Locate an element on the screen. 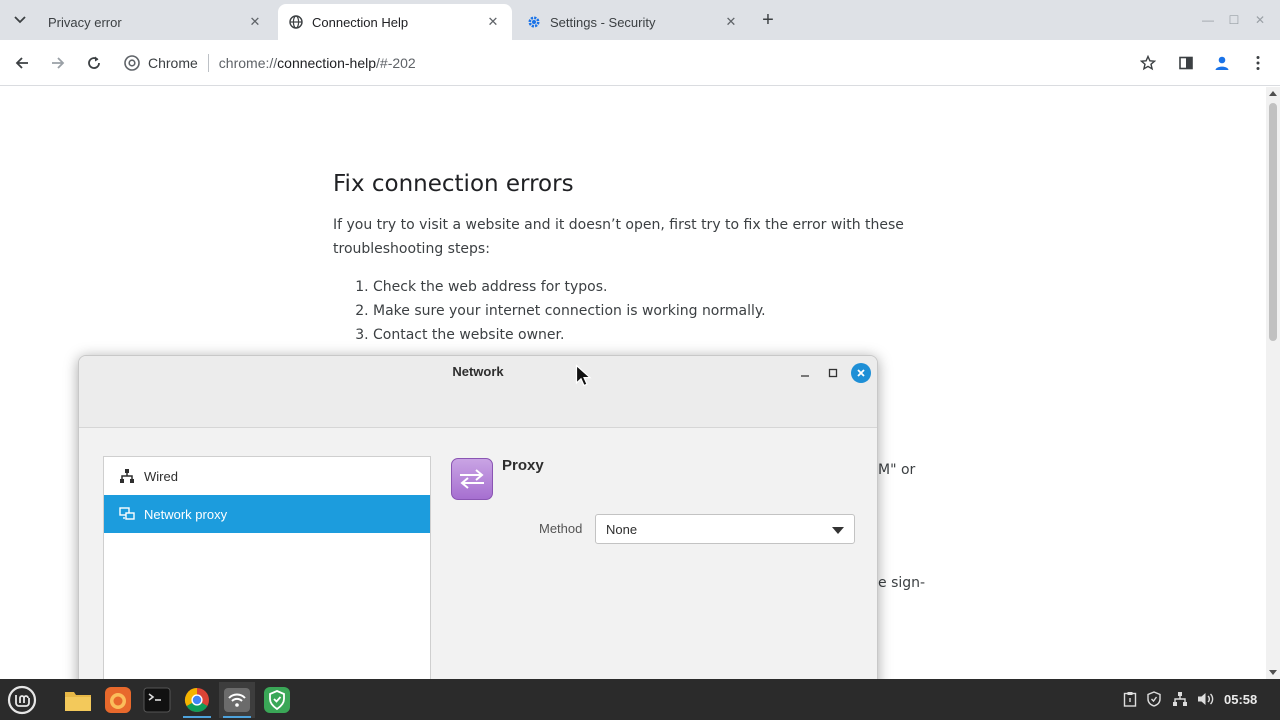 The height and width of the screenshot is (720, 1280). wired-network-icon is located at coordinates (127, 476).